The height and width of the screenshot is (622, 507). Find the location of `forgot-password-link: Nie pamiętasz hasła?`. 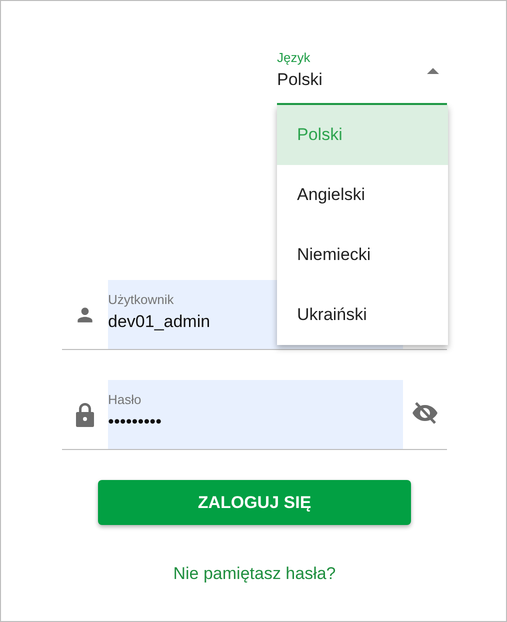

forgot-password-link: Nie pamiętasz hasła? is located at coordinates (254, 573).